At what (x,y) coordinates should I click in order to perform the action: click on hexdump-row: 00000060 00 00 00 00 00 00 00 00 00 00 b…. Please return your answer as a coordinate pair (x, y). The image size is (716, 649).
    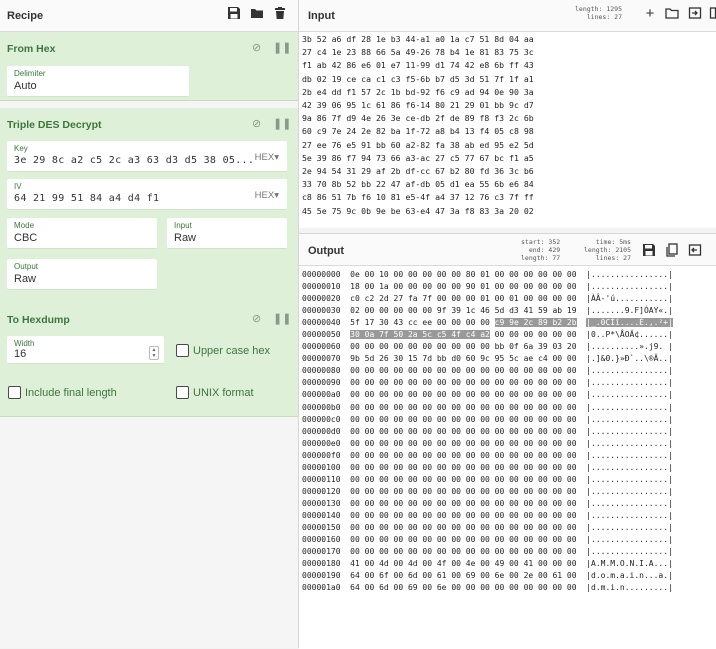
    Looking at the image, I should click on (487, 347).